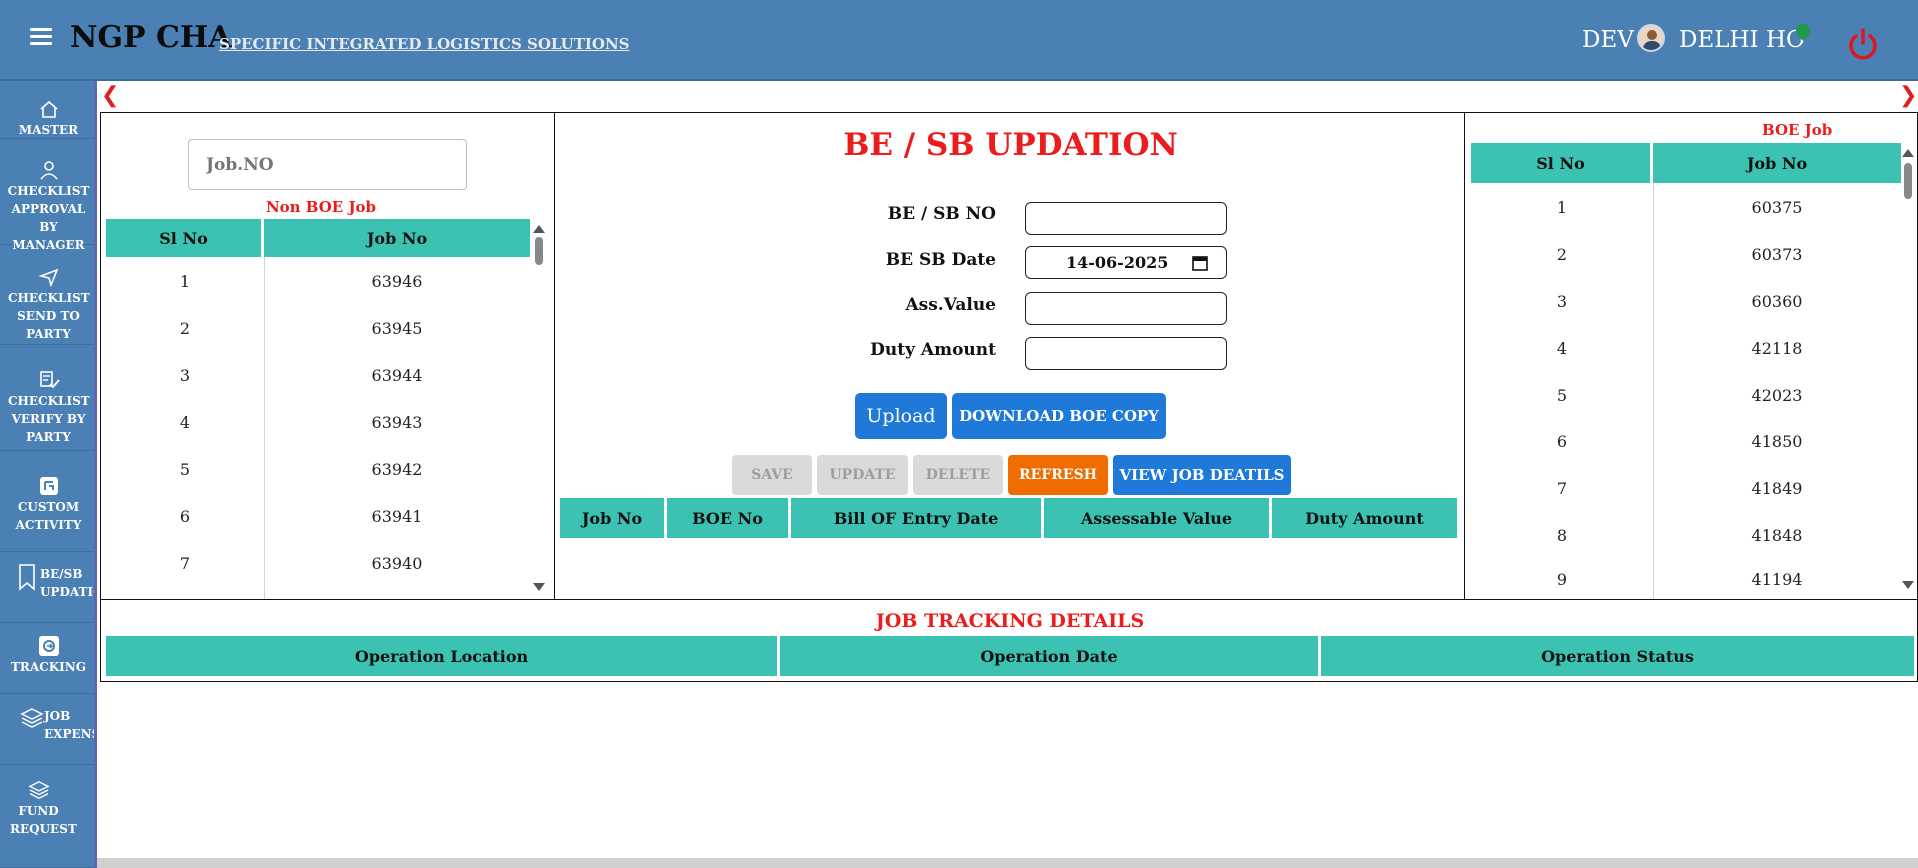  I want to click on sidebar-item-checklist-verify: CHECKLIST VERIFY BY PARTY, so click(47, 398).